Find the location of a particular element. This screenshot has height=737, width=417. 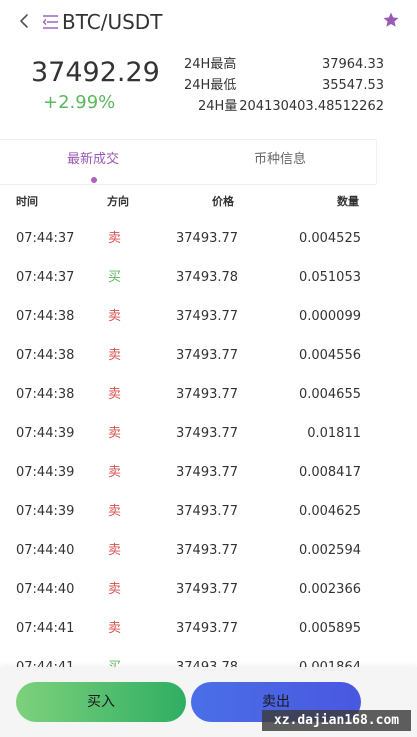

trade-qty: 0.005895 is located at coordinates (329, 628).